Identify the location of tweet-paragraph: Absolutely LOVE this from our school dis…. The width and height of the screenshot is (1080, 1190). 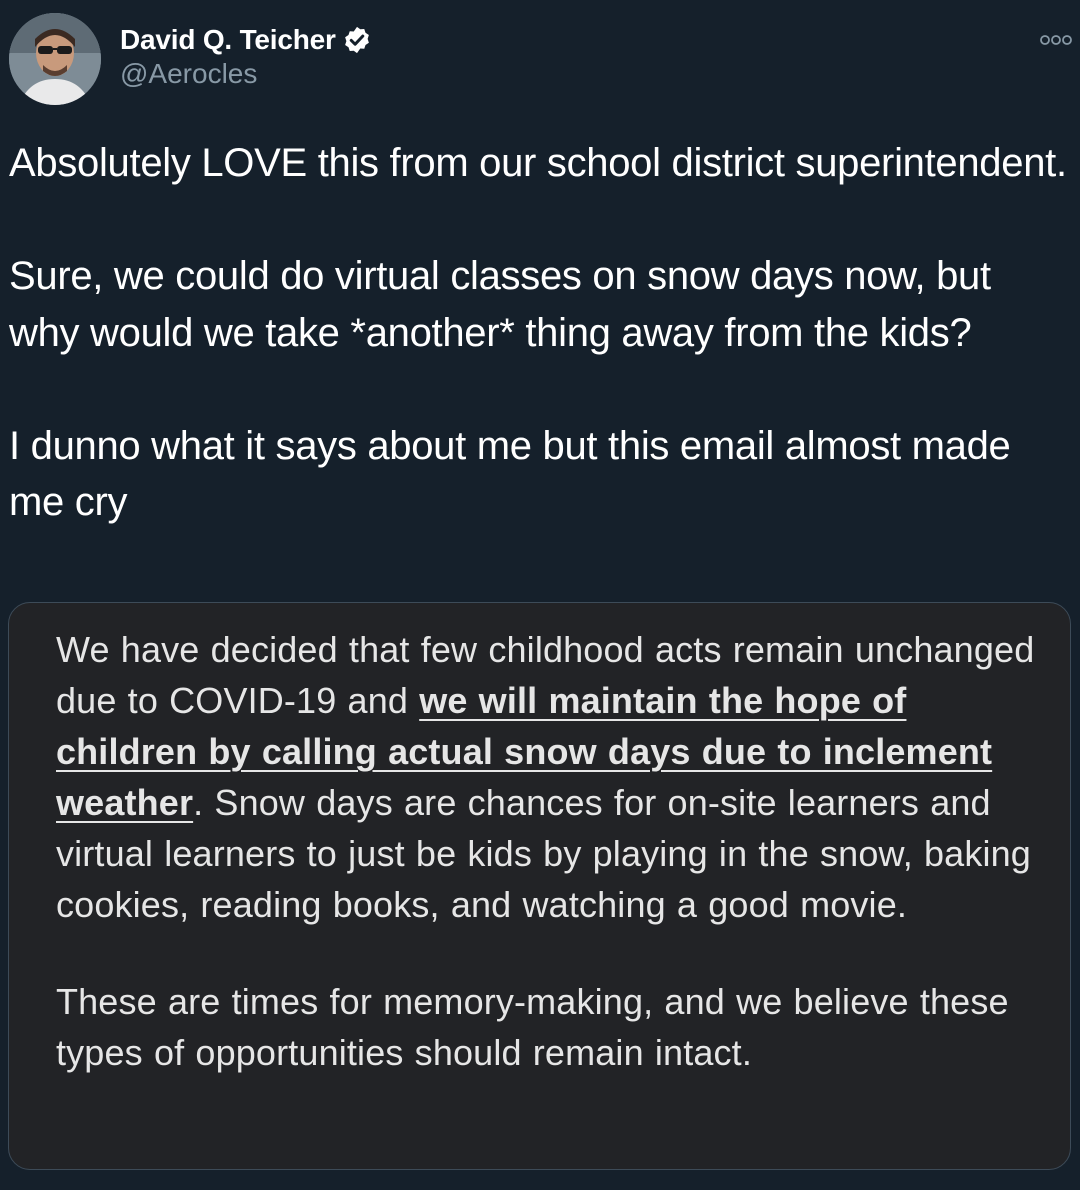
(538, 163).